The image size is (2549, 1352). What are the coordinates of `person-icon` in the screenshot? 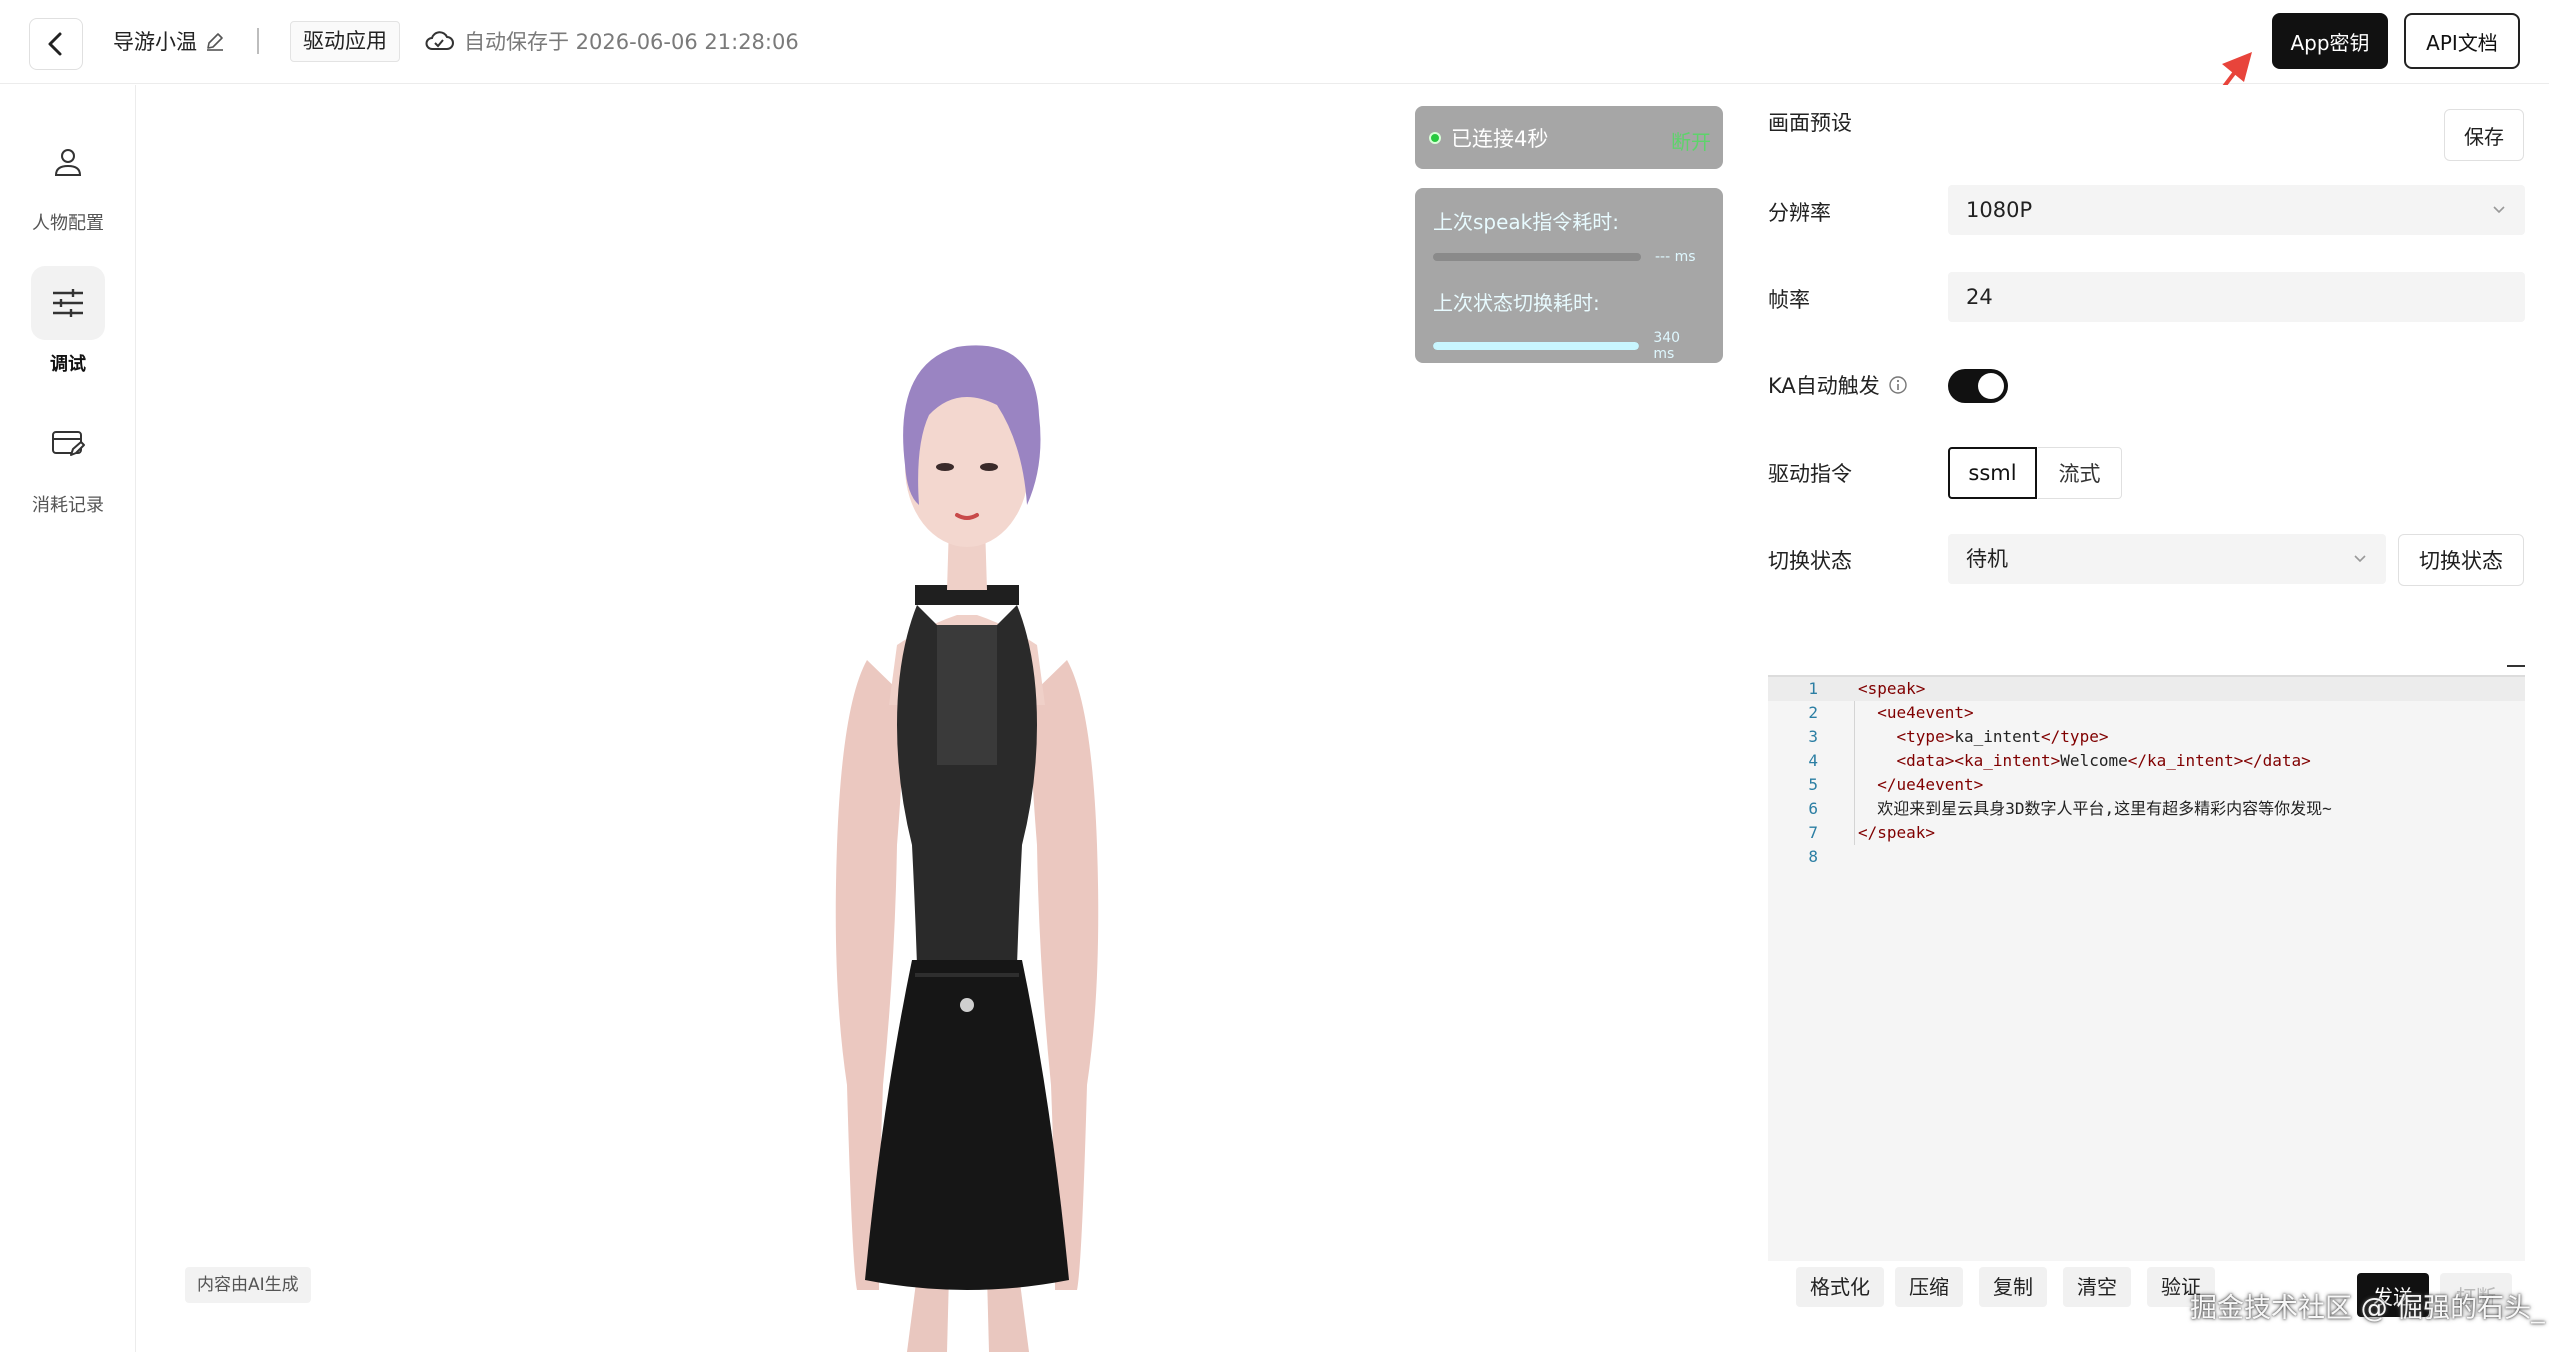 It's located at (68, 162).